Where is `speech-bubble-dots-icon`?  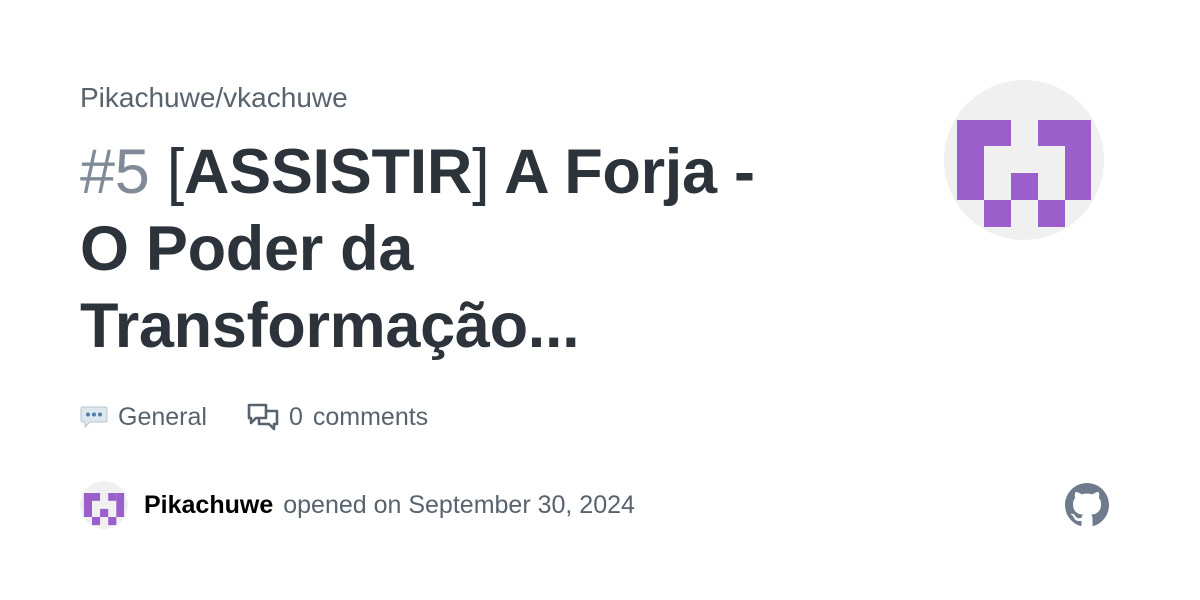 speech-bubble-dots-icon is located at coordinates (94, 417).